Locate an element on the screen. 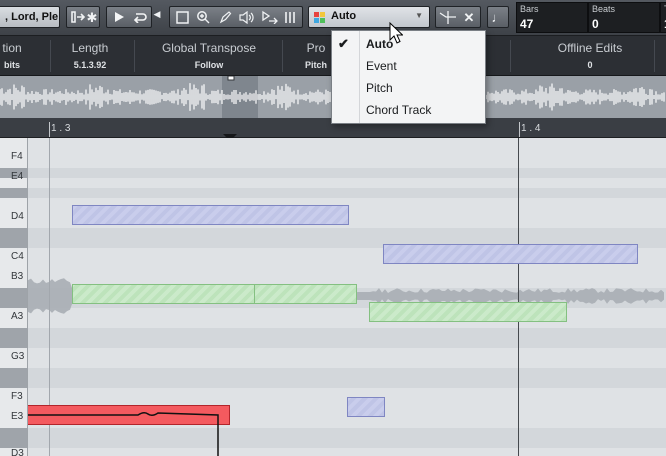 This screenshot has width=666, height=456. speaker-icon is located at coordinates (246, 17).